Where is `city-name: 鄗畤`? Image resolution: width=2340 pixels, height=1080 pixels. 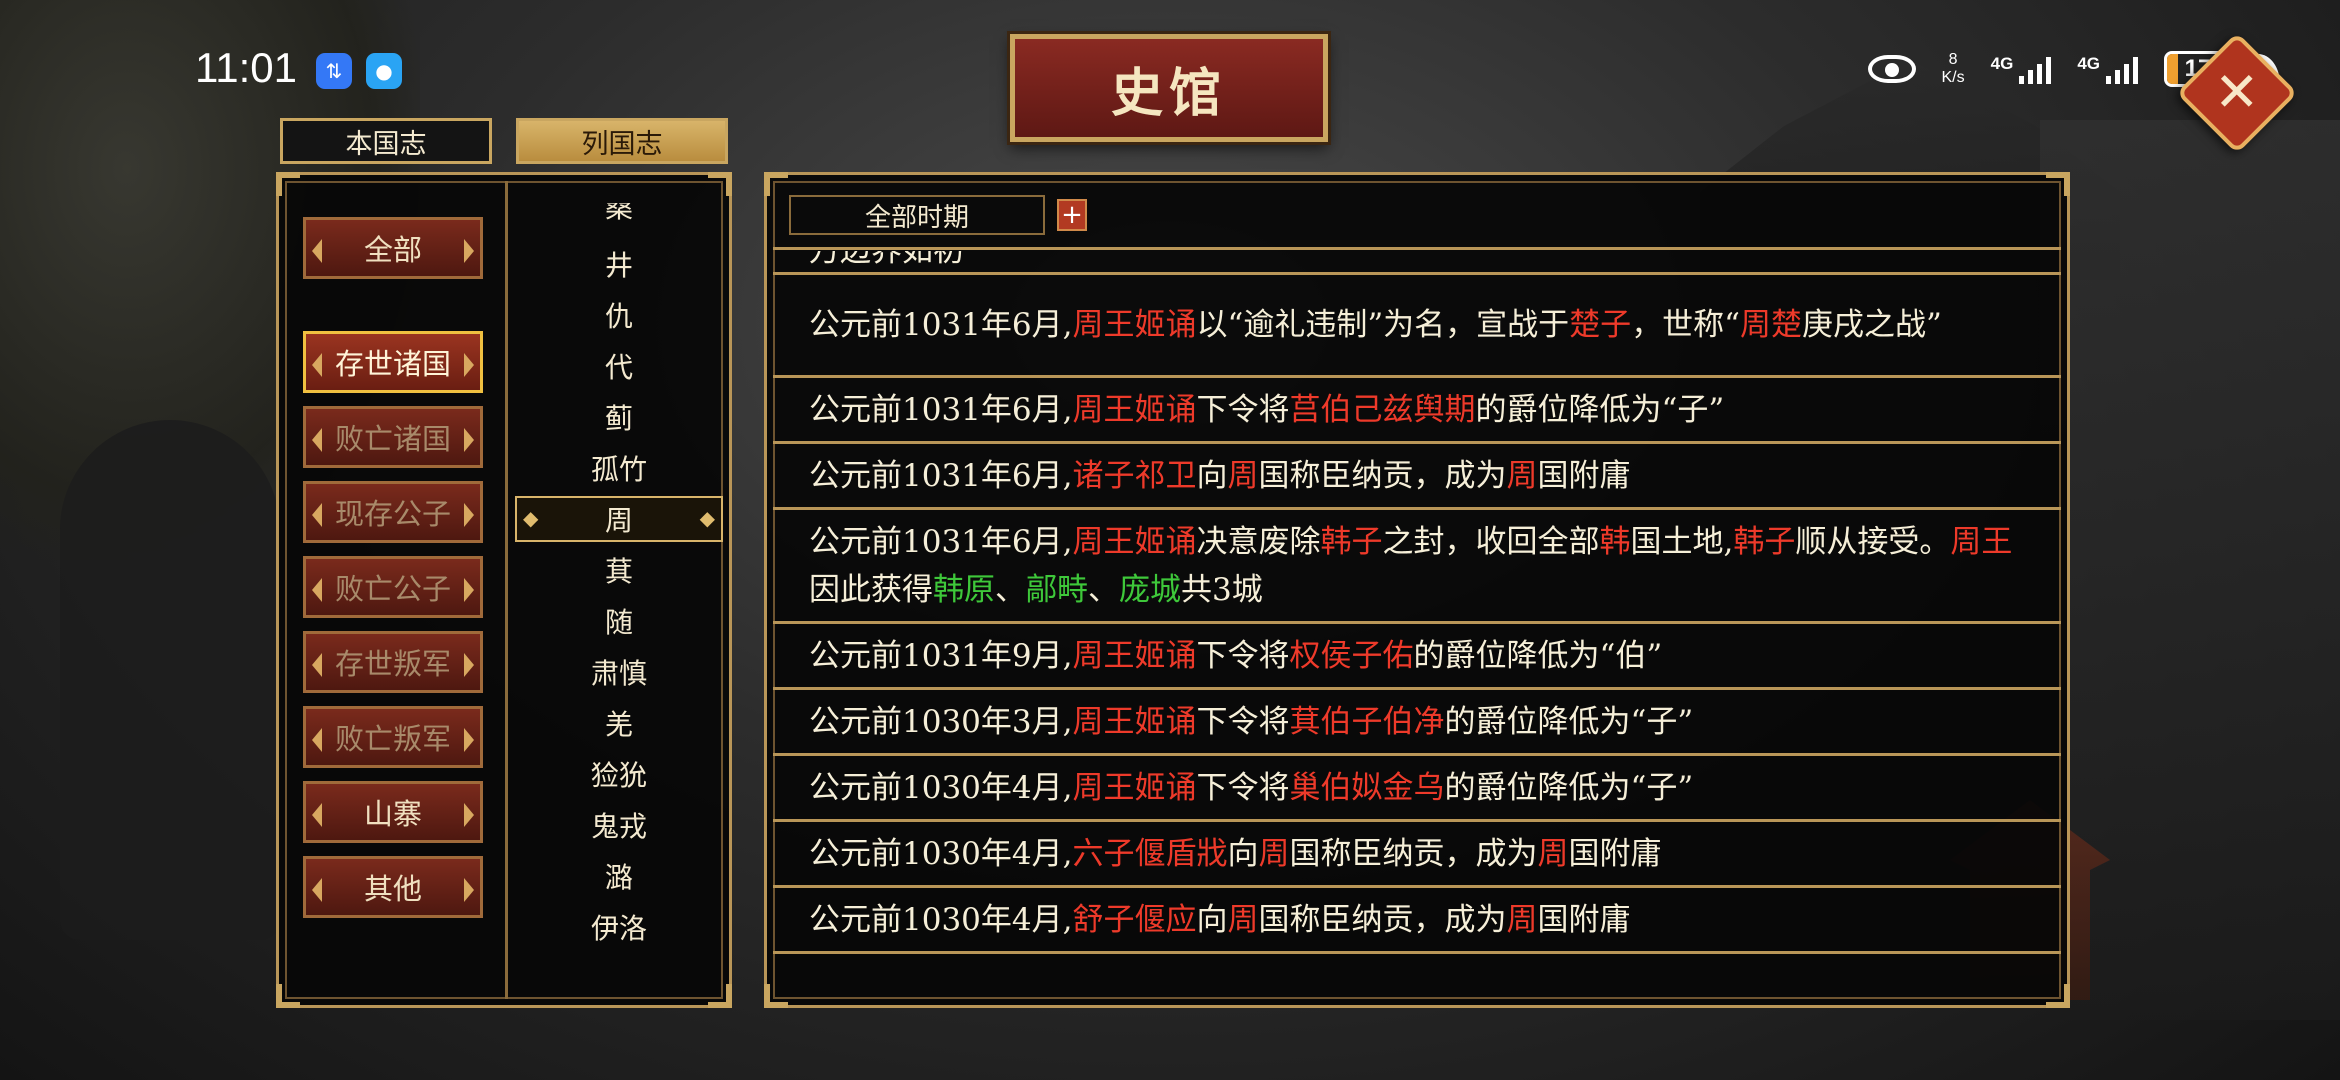
city-name: 鄗畤 is located at coordinates (1057, 589).